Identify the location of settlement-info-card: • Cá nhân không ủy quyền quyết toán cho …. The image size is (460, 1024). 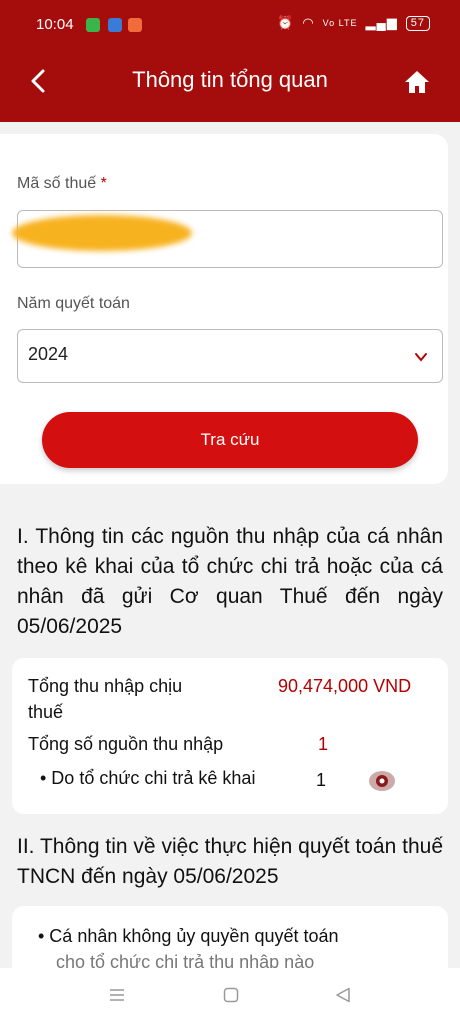
(230, 937).